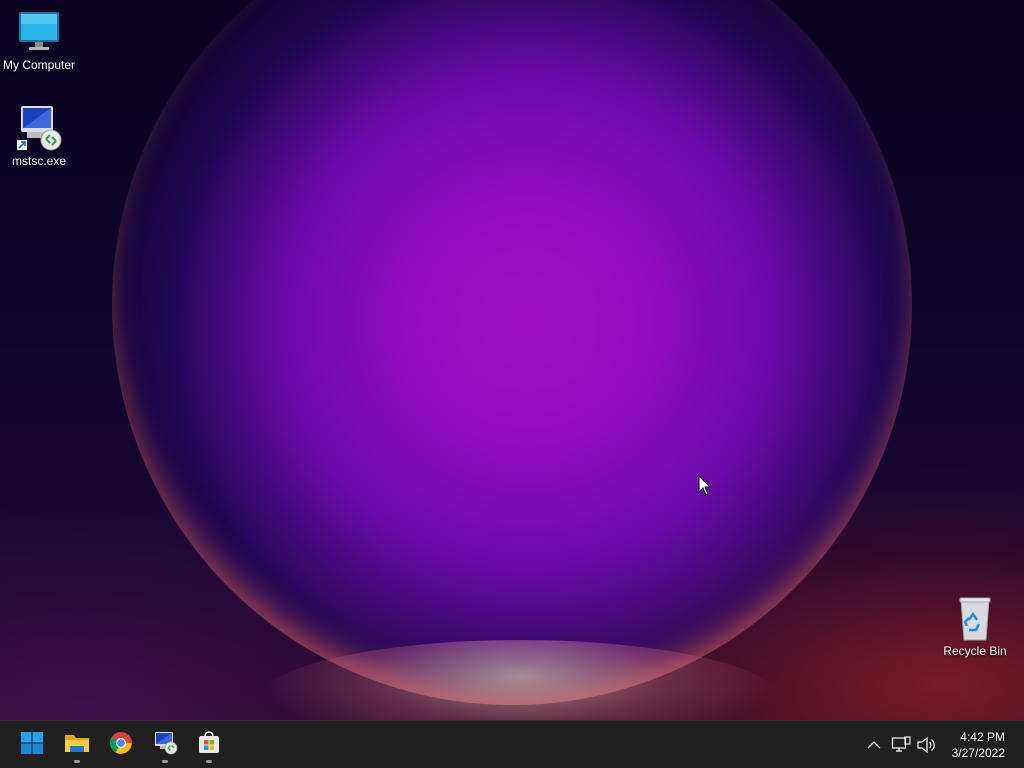 The image size is (1024, 768). I want to click on desktop-icon-label: Recycle Bin, so click(975, 651).